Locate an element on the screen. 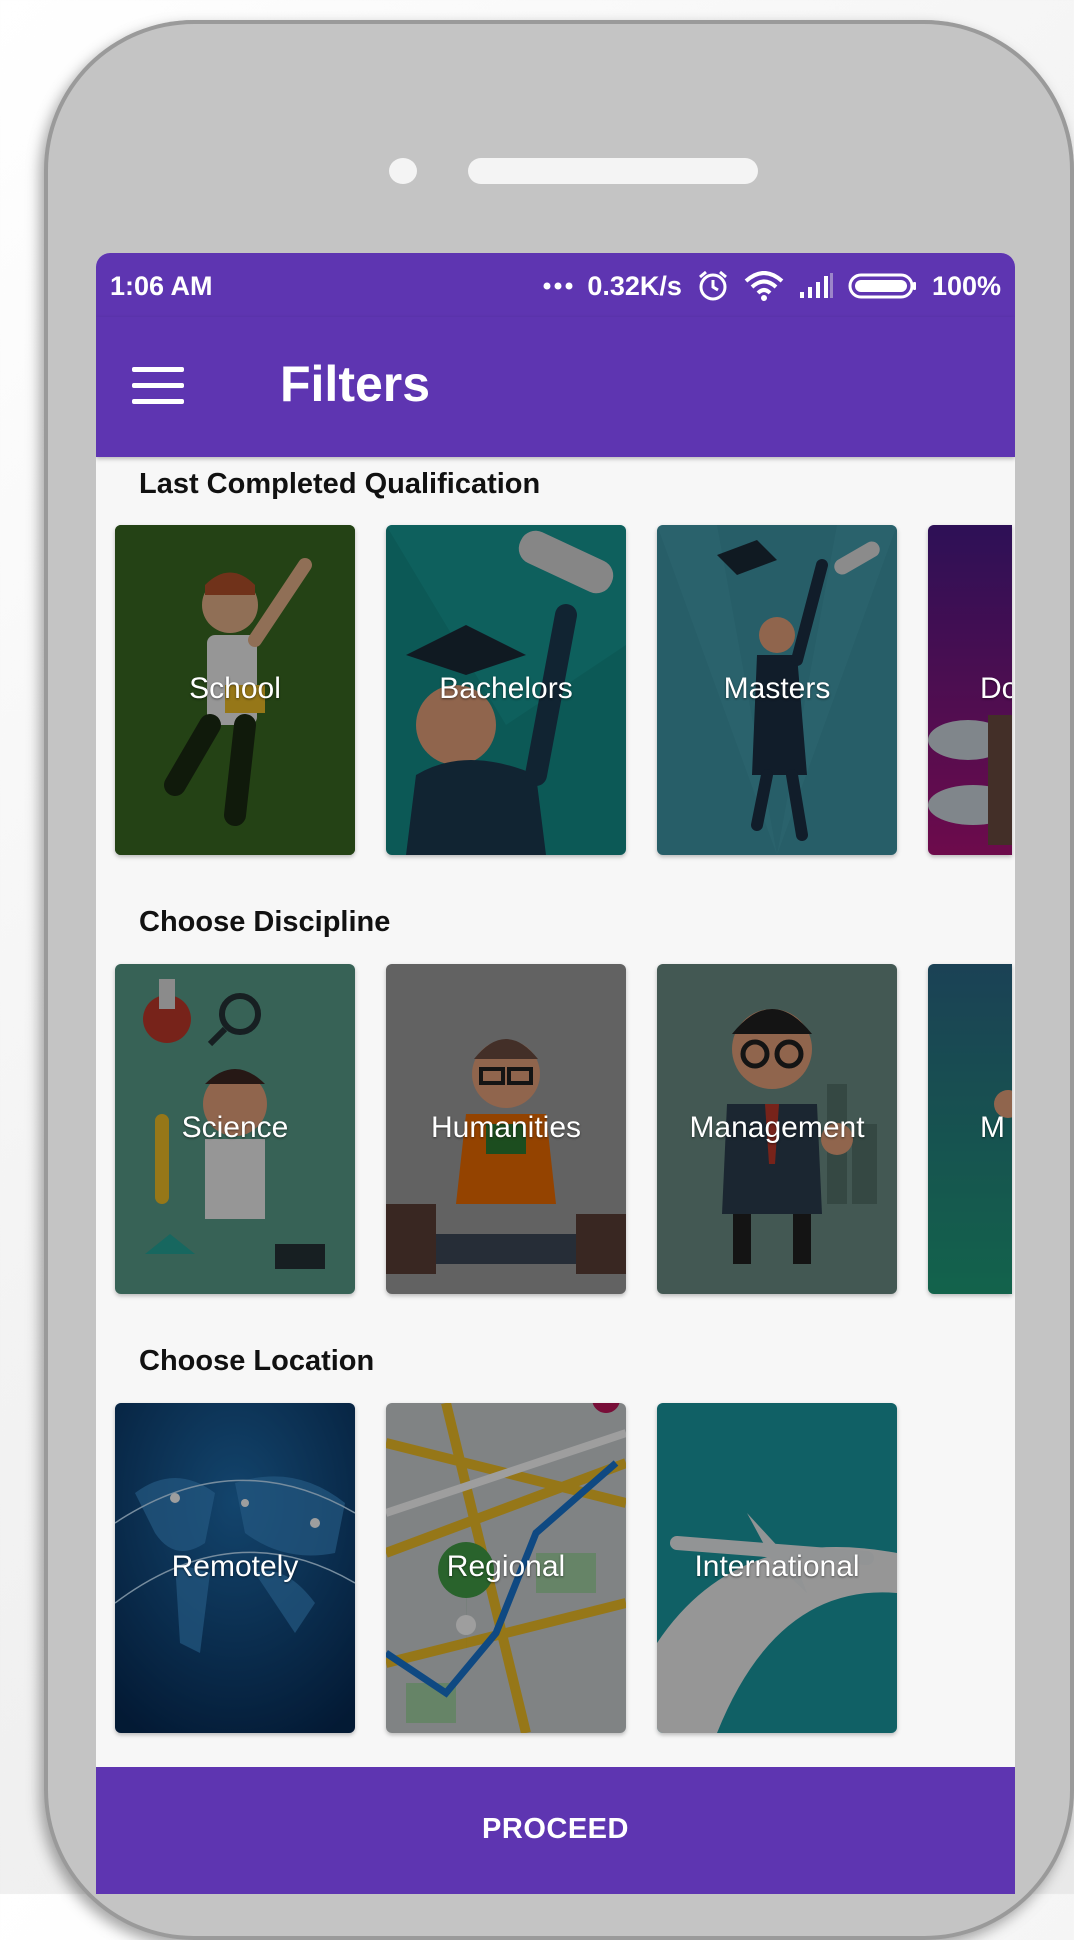 The height and width of the screenshot is (1940, 1074). card-international: International is located at coordinates (777, 1568).